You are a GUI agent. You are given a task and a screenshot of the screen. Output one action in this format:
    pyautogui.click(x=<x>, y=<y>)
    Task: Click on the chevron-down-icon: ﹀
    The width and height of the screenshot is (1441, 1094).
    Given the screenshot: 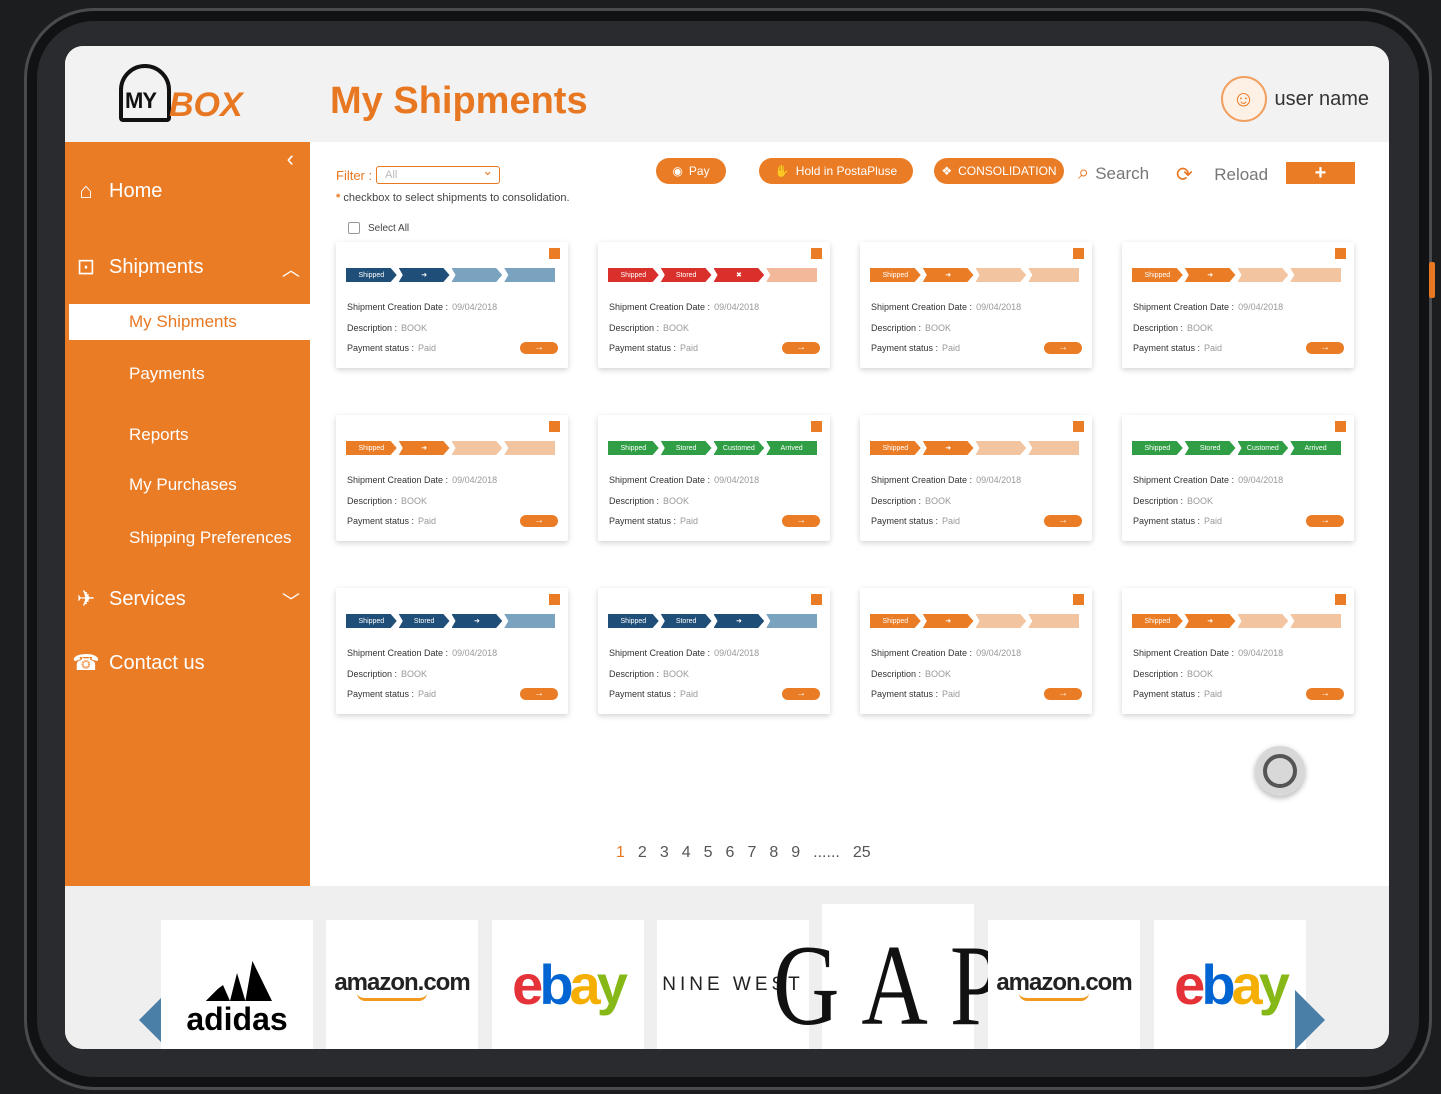 What is the action you would take?
    pyautogui.click(x=291, y=601)
    